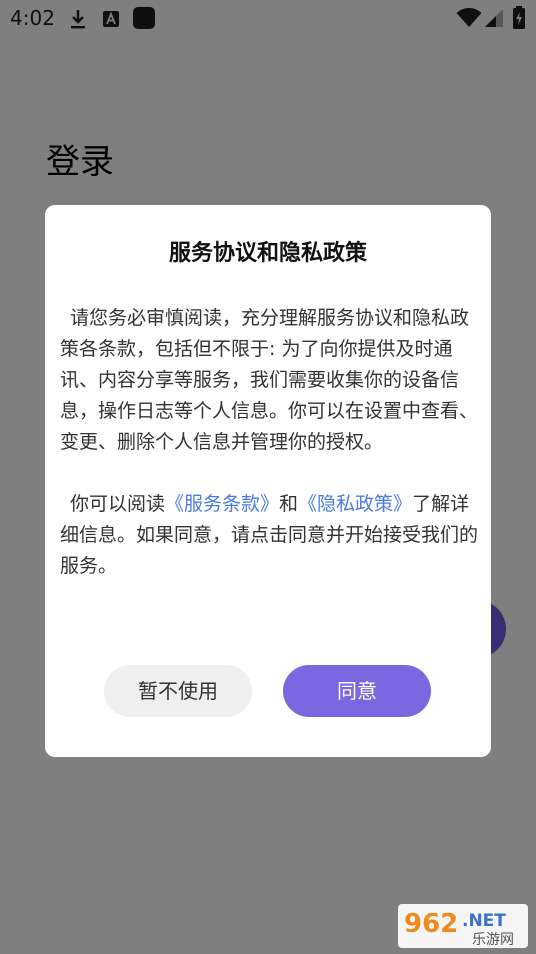  Describe the element at coordinates (431, 924) in the screenshot. I see `watermark-number: 962` at that location.